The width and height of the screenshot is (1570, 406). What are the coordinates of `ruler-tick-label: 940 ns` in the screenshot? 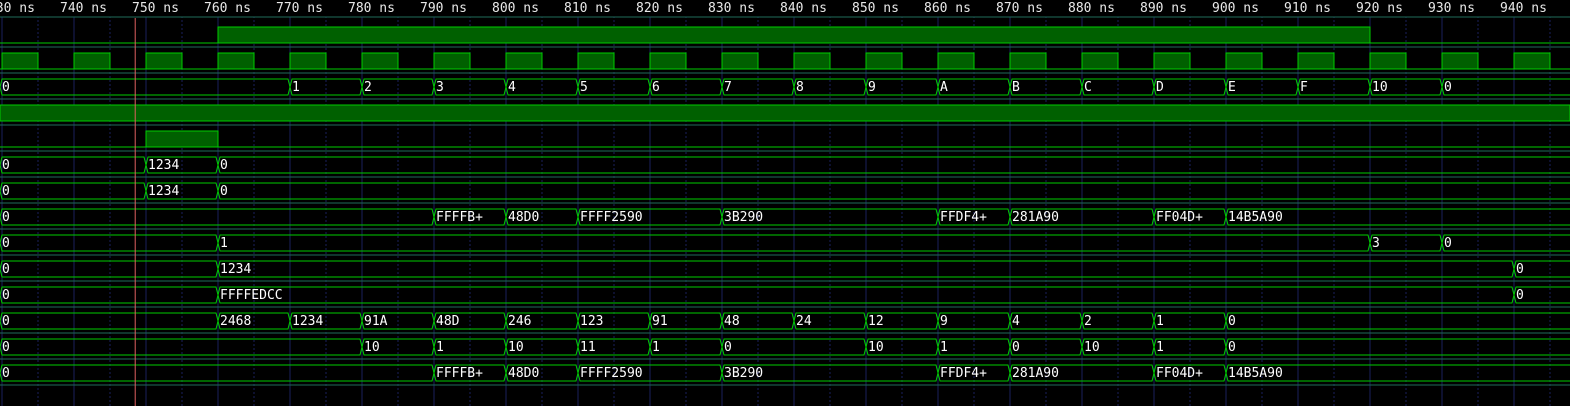 It's located at (1523, 8).